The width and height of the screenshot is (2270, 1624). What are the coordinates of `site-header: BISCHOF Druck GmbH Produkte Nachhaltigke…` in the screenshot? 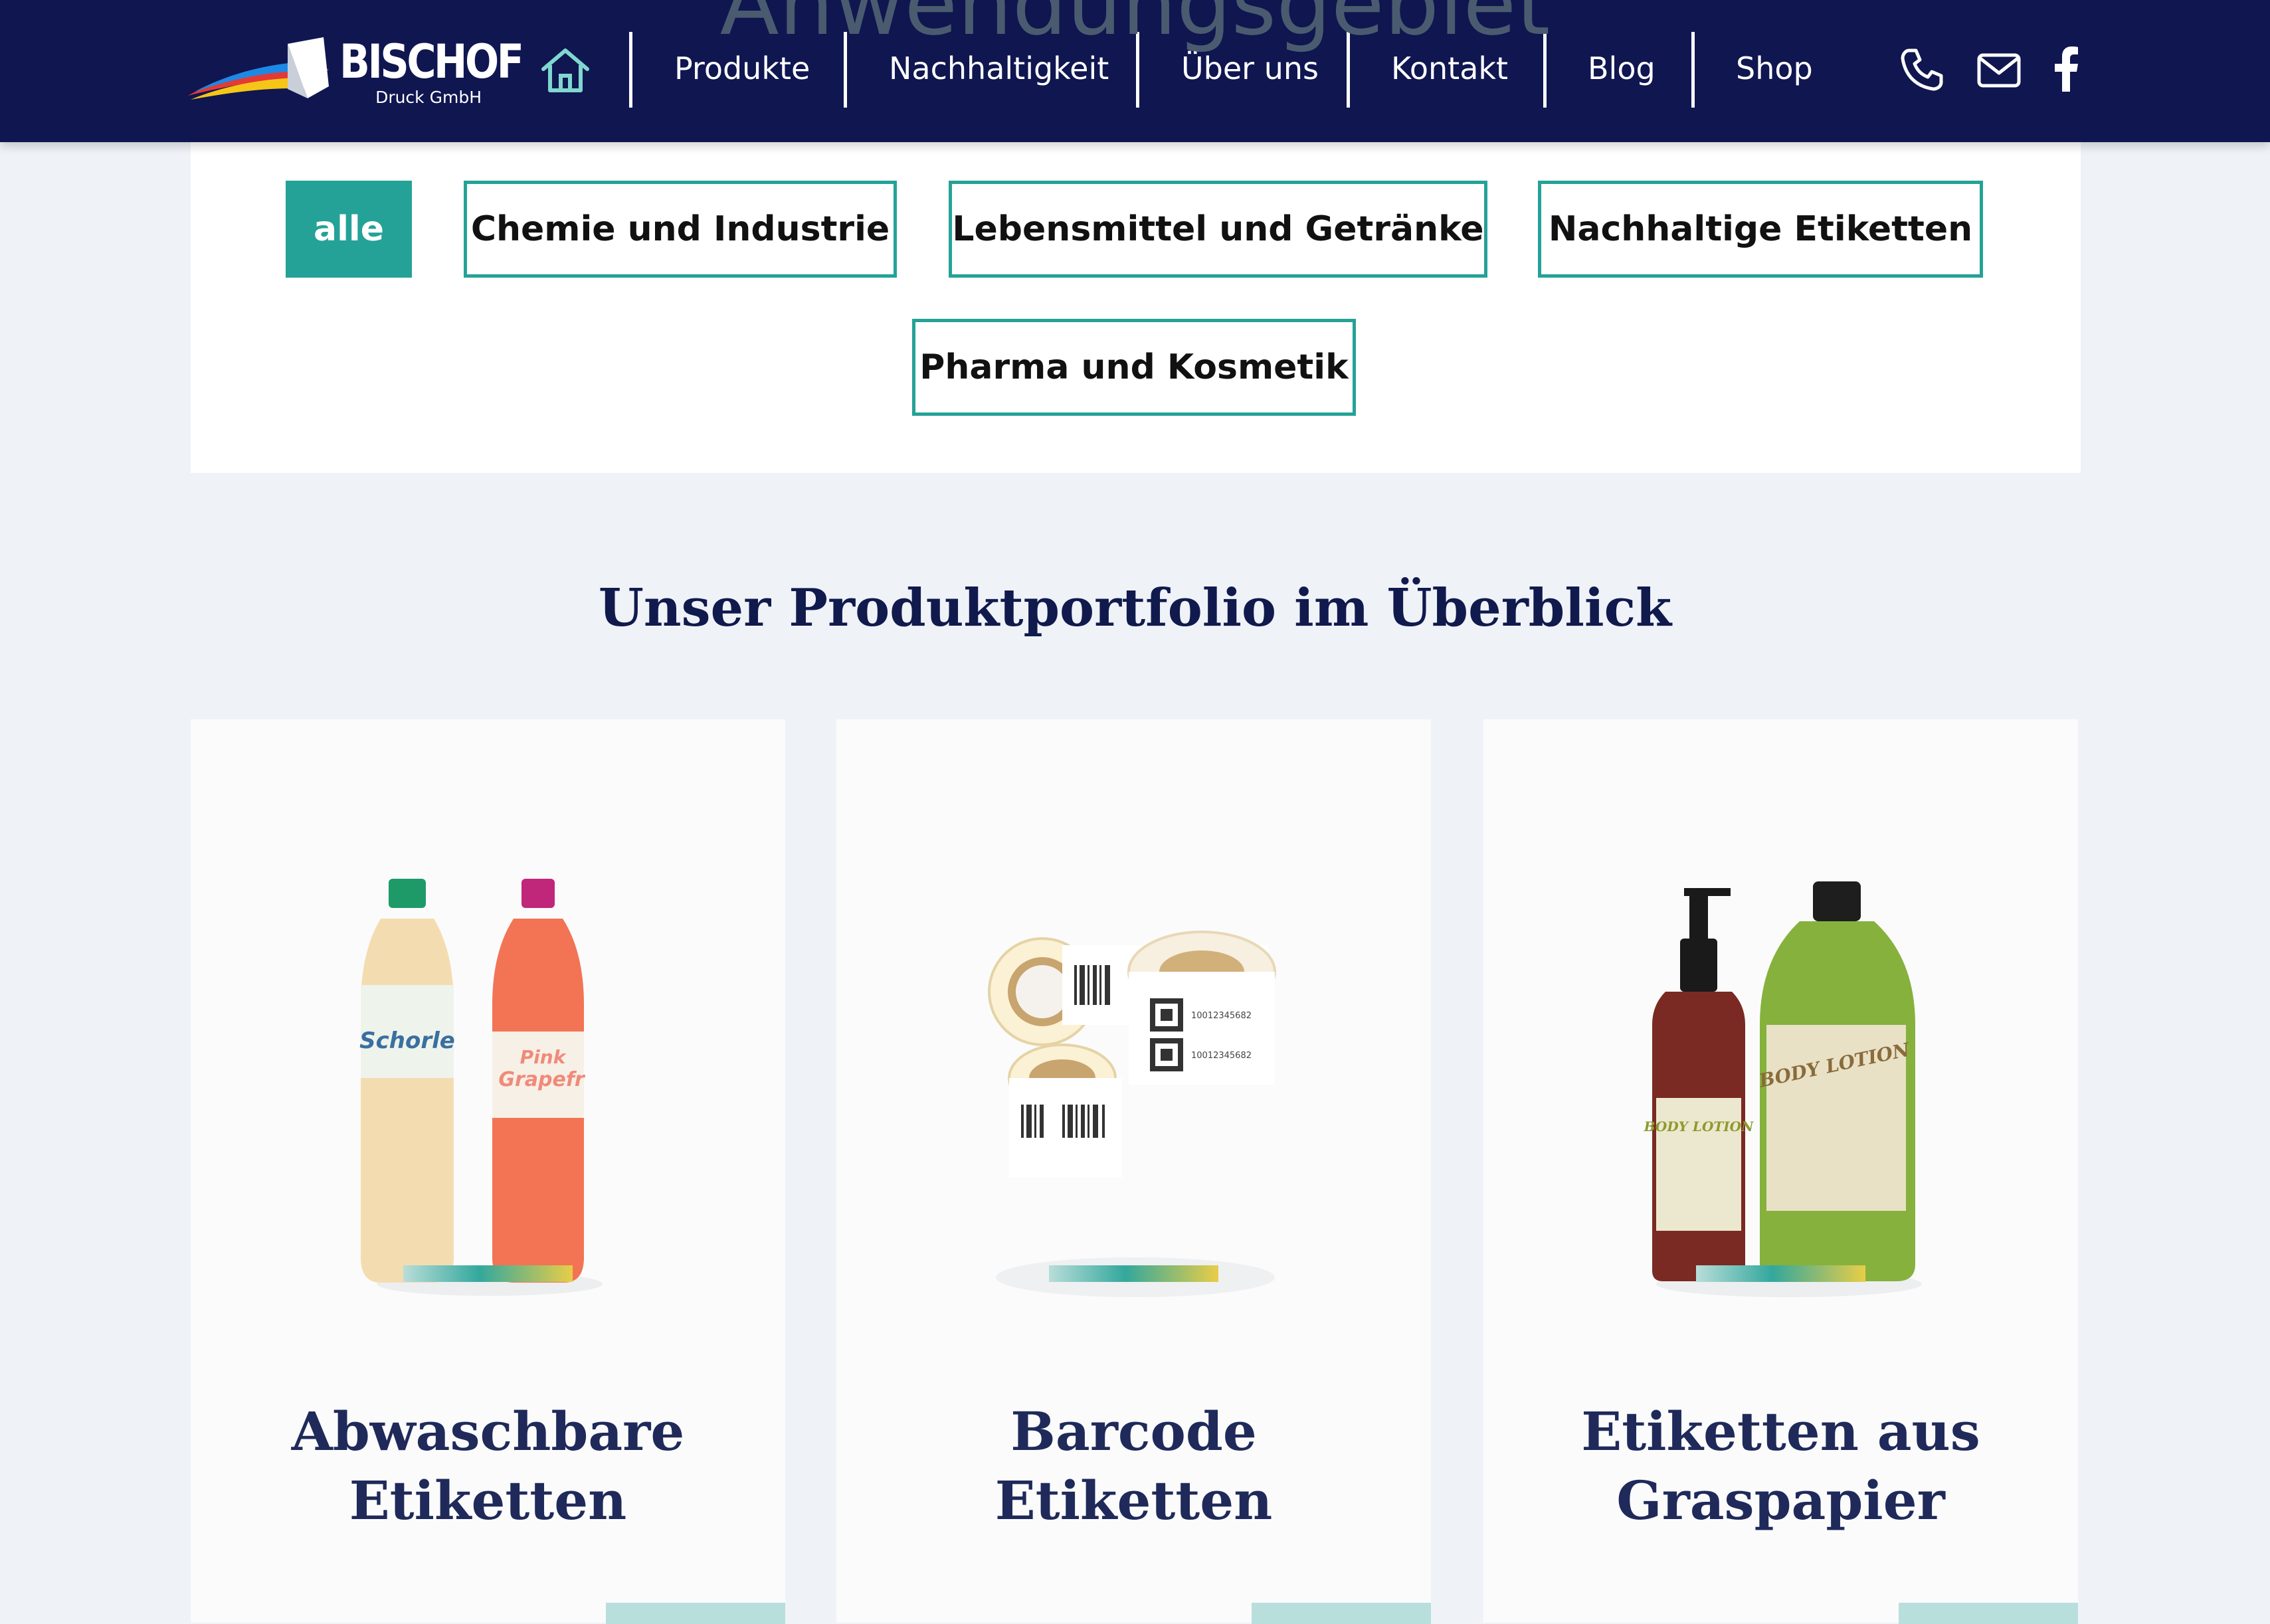 It's located at (1135, 71).